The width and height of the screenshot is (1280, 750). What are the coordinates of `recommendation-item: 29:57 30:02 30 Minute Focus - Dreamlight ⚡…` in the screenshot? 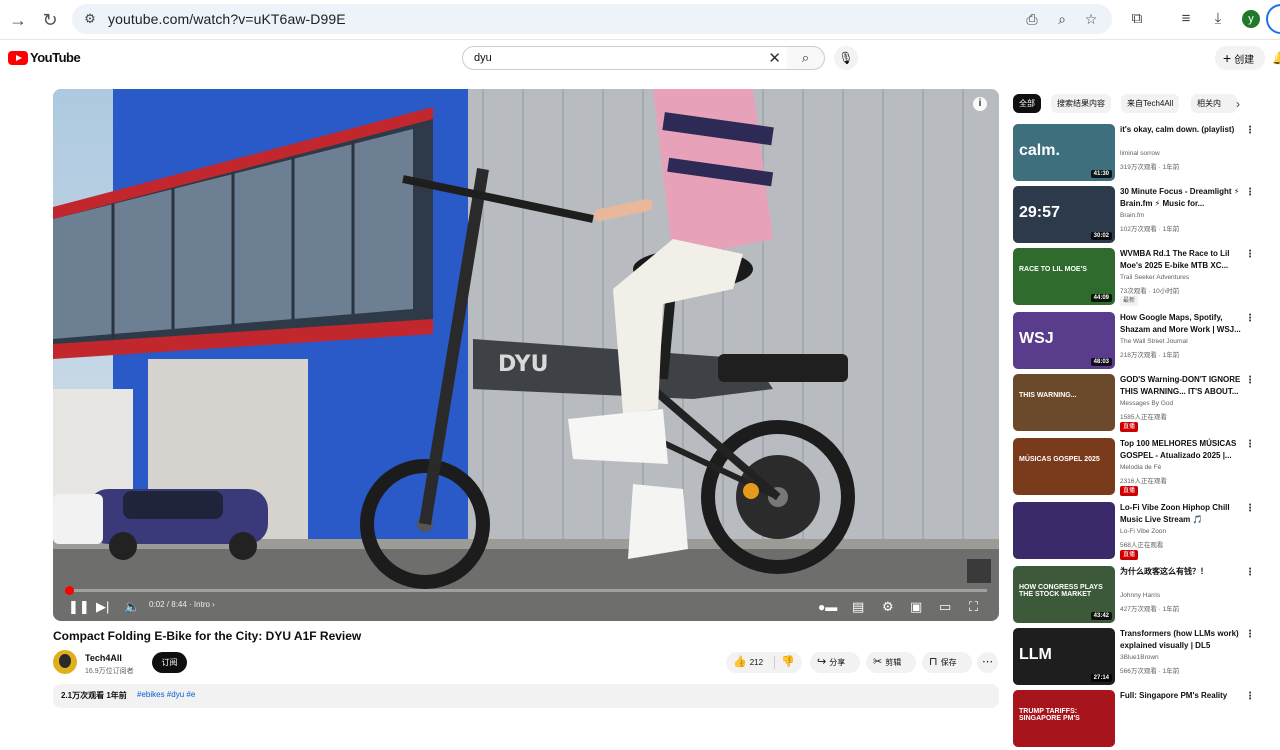 It's located at (1140, 216).